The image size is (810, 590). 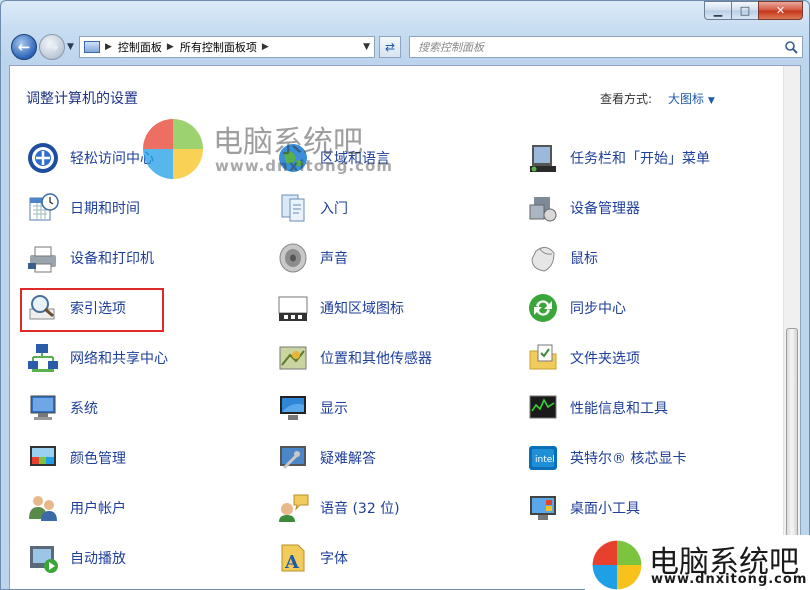 I want to click on watermark-brand-top: 电脑系统吧, so click(x=288, y=142).